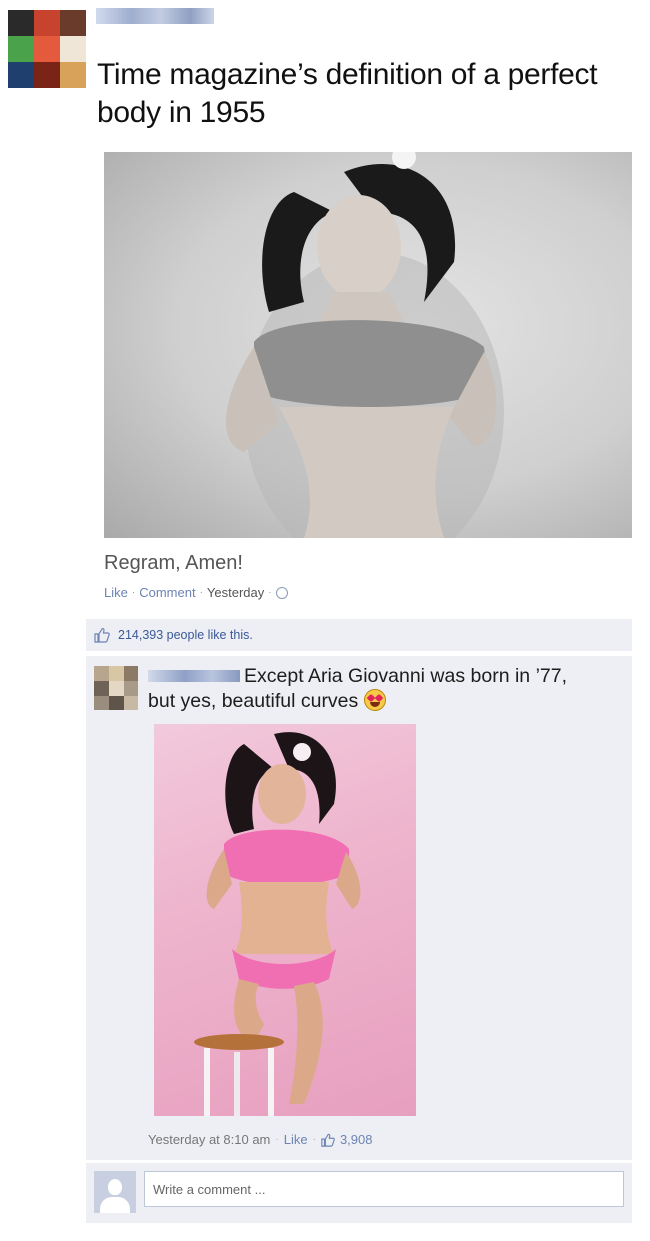 This screenshot has width=650, height=1241. Describe the element at coordinates (235, 592) in the screenshot. I see `post-timestamp: Yesterday` at that location.